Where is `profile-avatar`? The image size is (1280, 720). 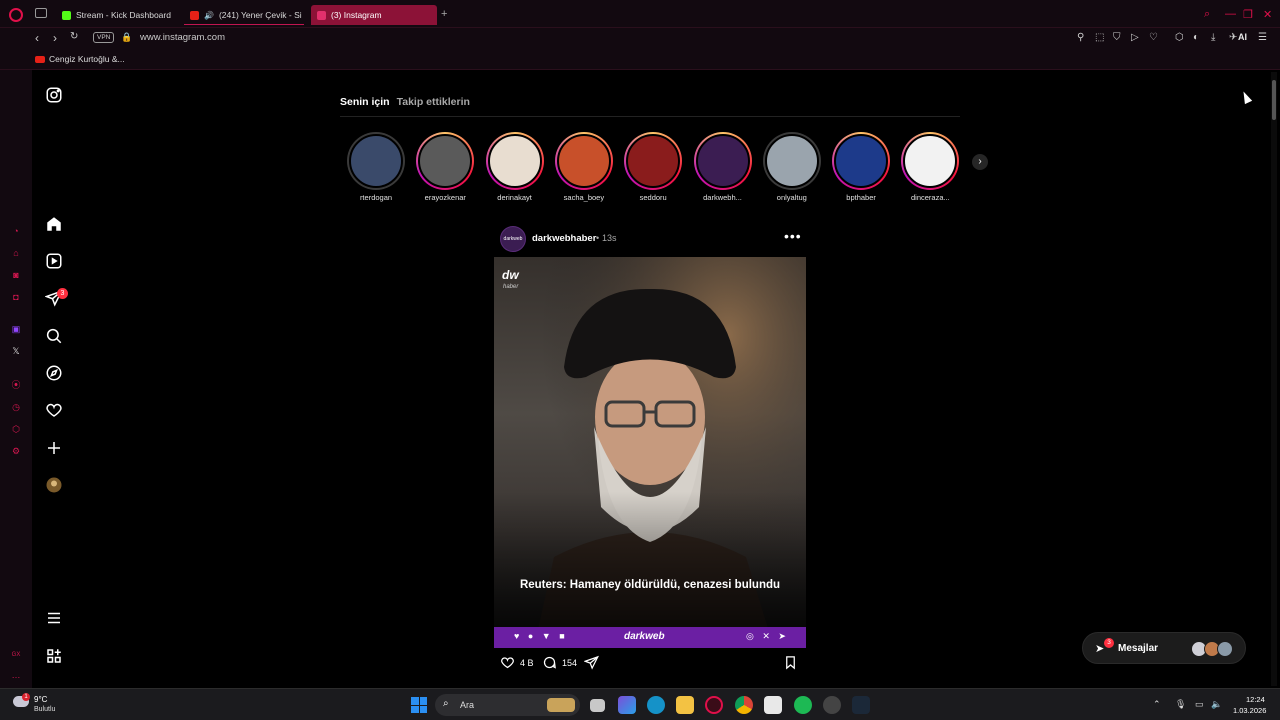
profile-avatar is located at coordinates (54, 485).